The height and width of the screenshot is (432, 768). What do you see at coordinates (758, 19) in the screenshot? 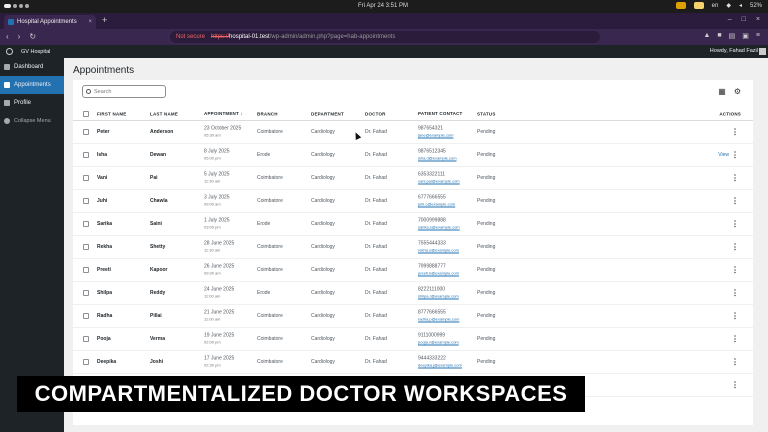
I see `close-window-icon: ×` at bounding box center [758, 19].